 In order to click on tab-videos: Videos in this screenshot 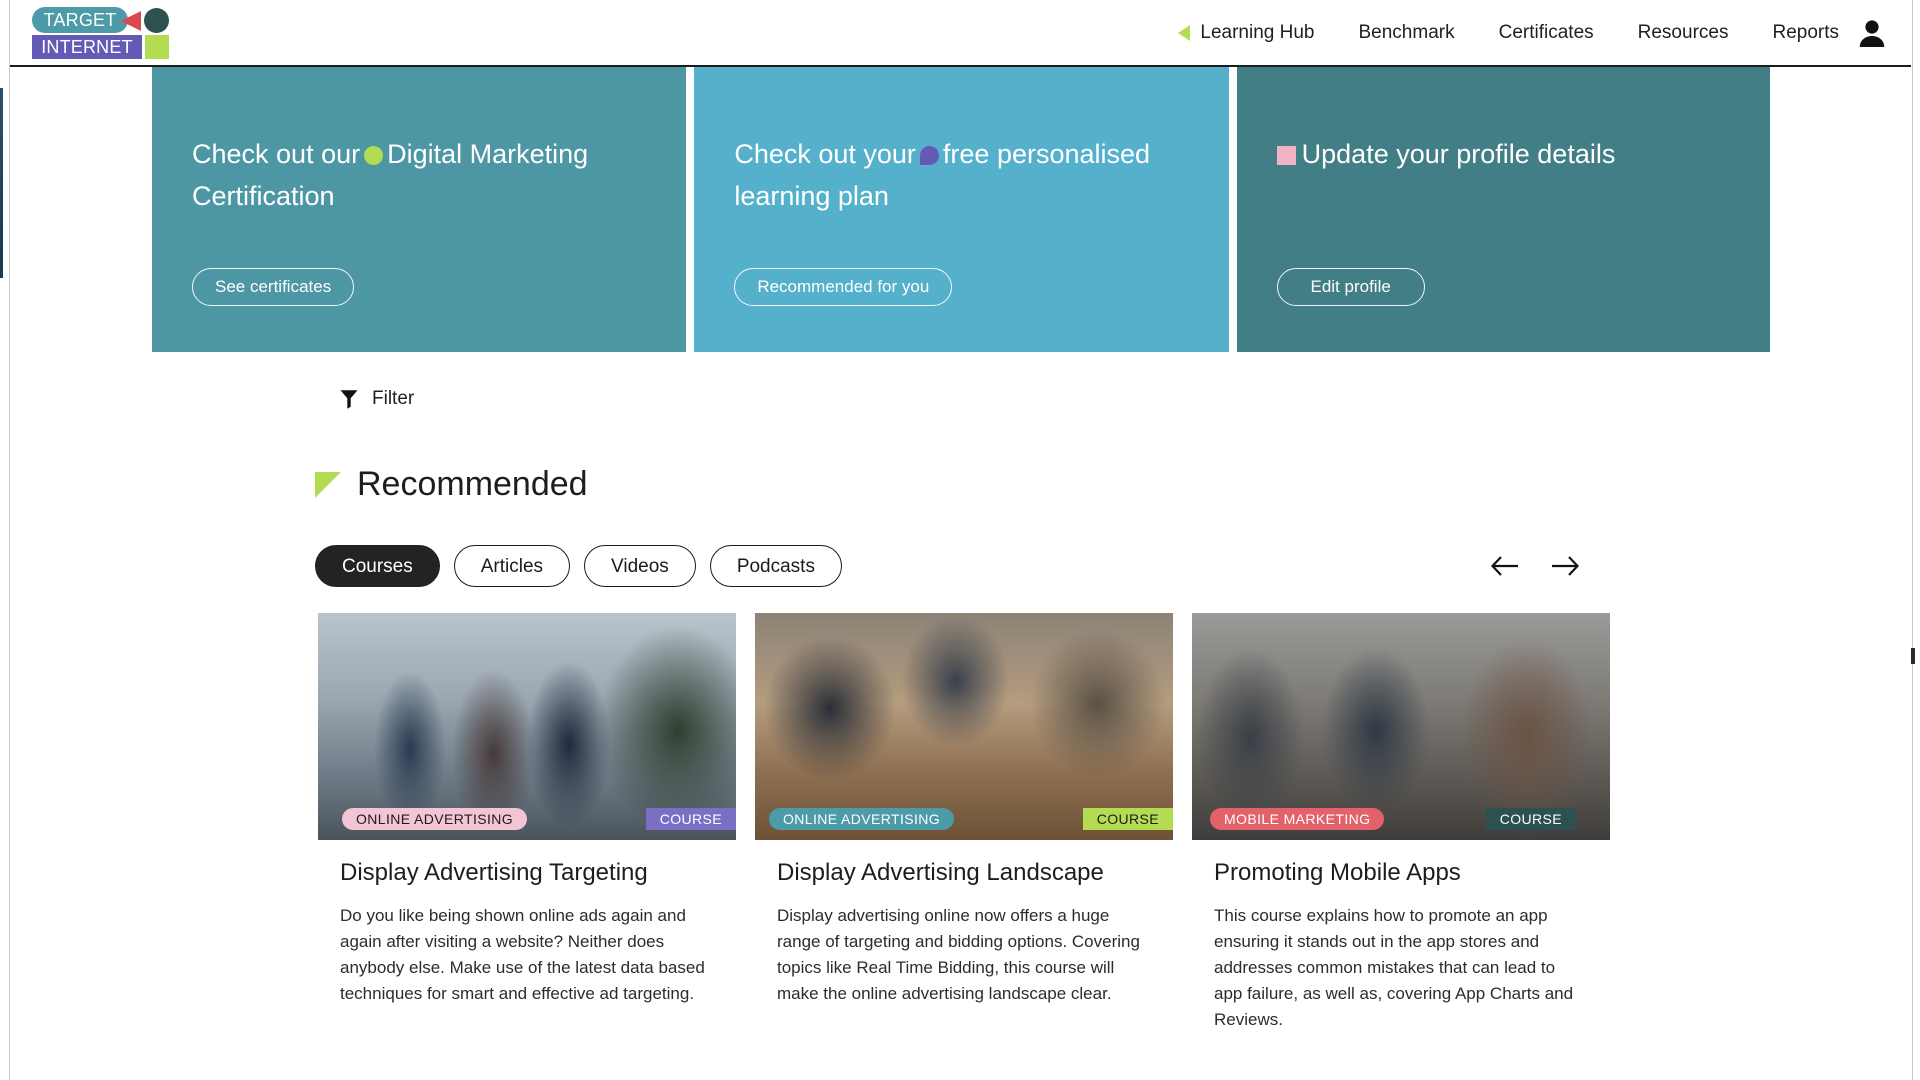, I will do `click(640, 566)`.